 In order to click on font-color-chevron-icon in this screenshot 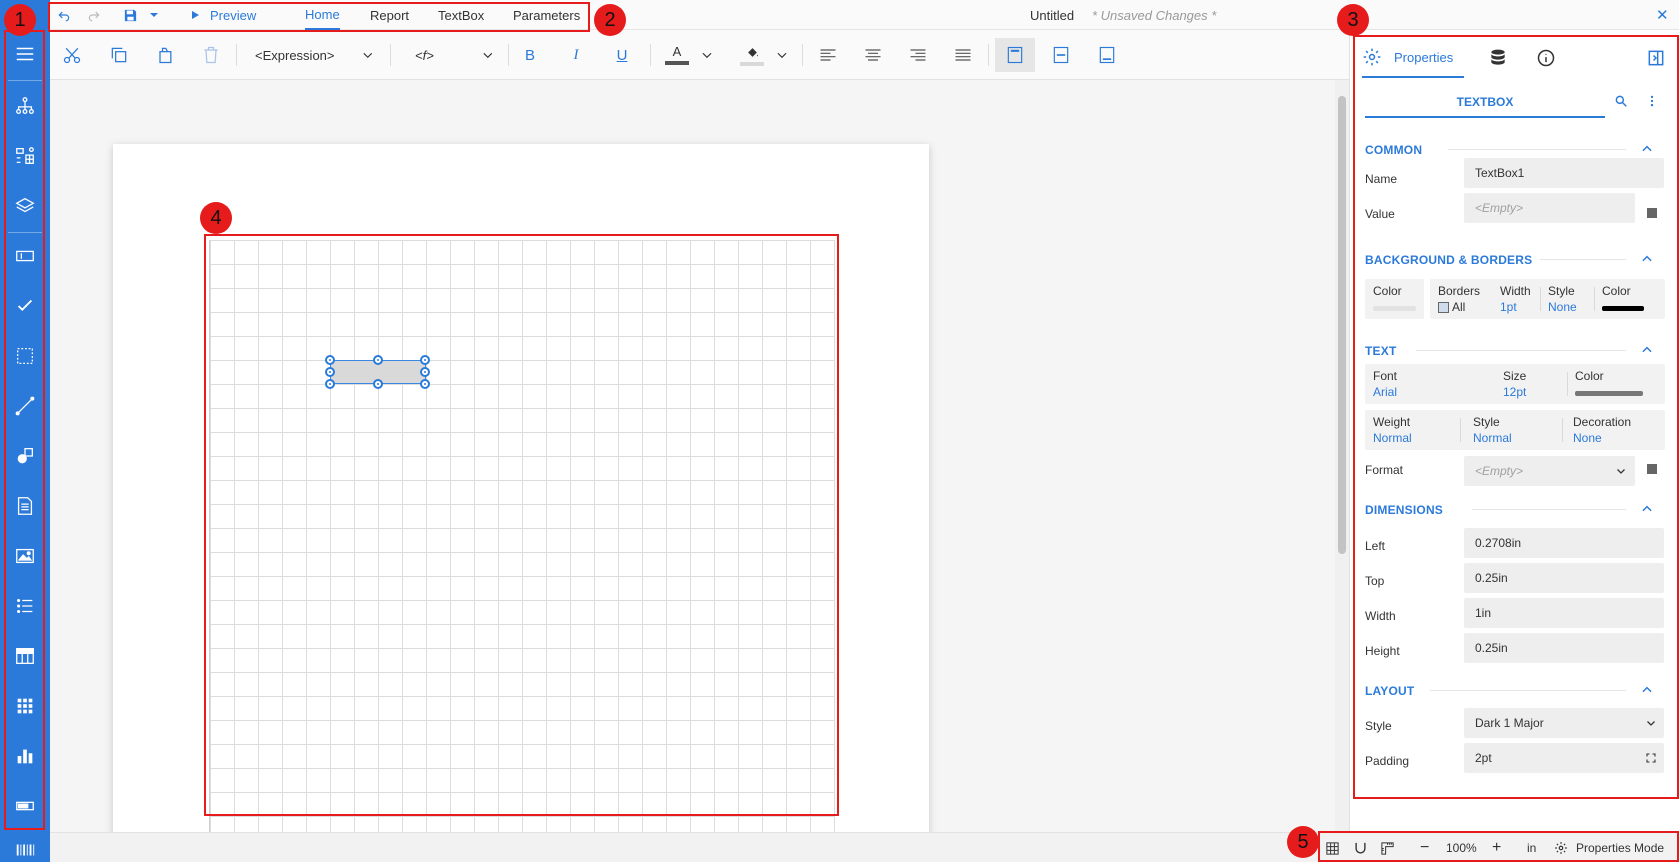, I will do `click(707, 55)`.